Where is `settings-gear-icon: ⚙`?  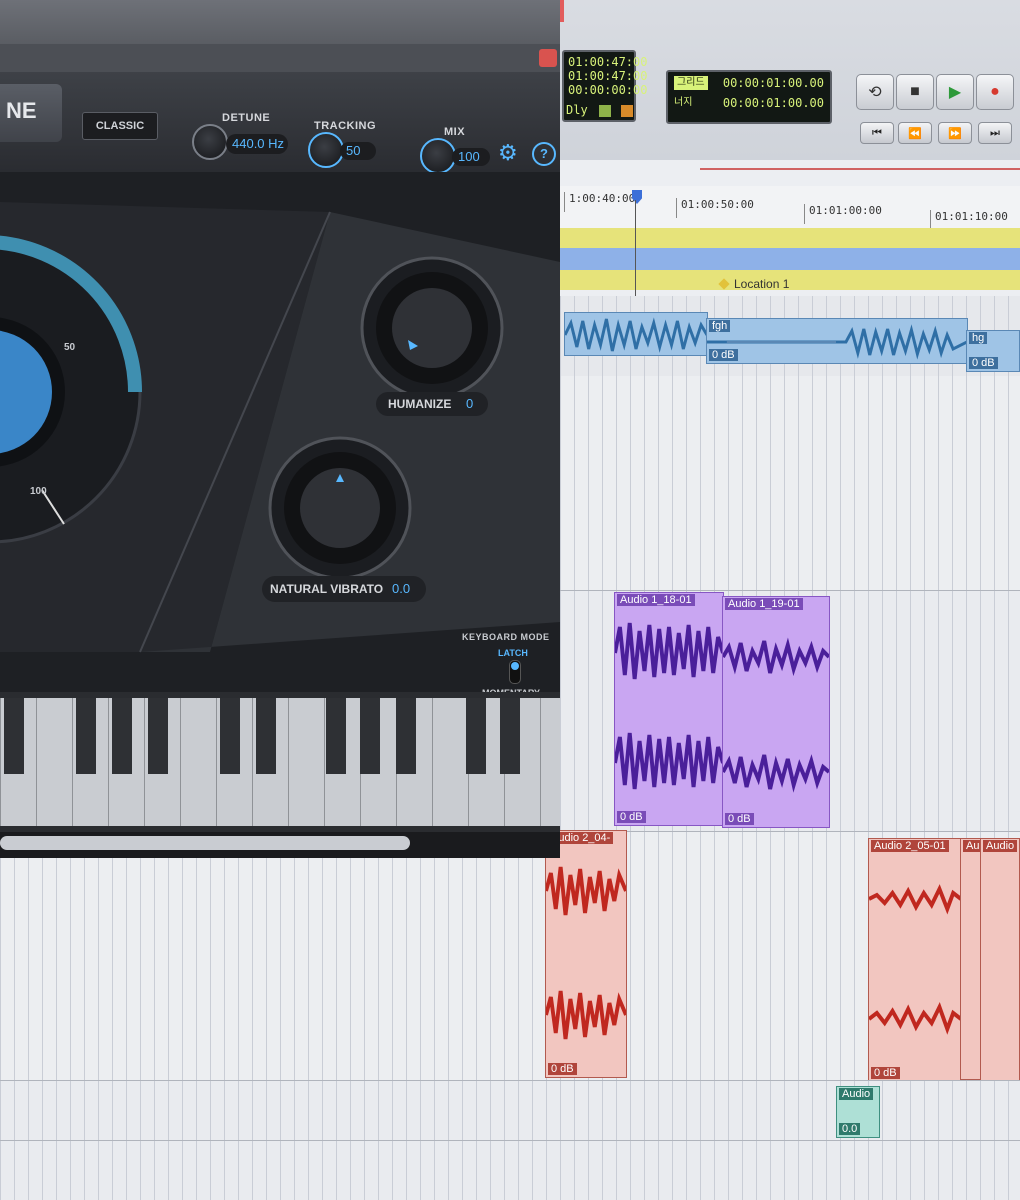 settings-gear-icon: ⚙ is located at coordinates (508, 153).